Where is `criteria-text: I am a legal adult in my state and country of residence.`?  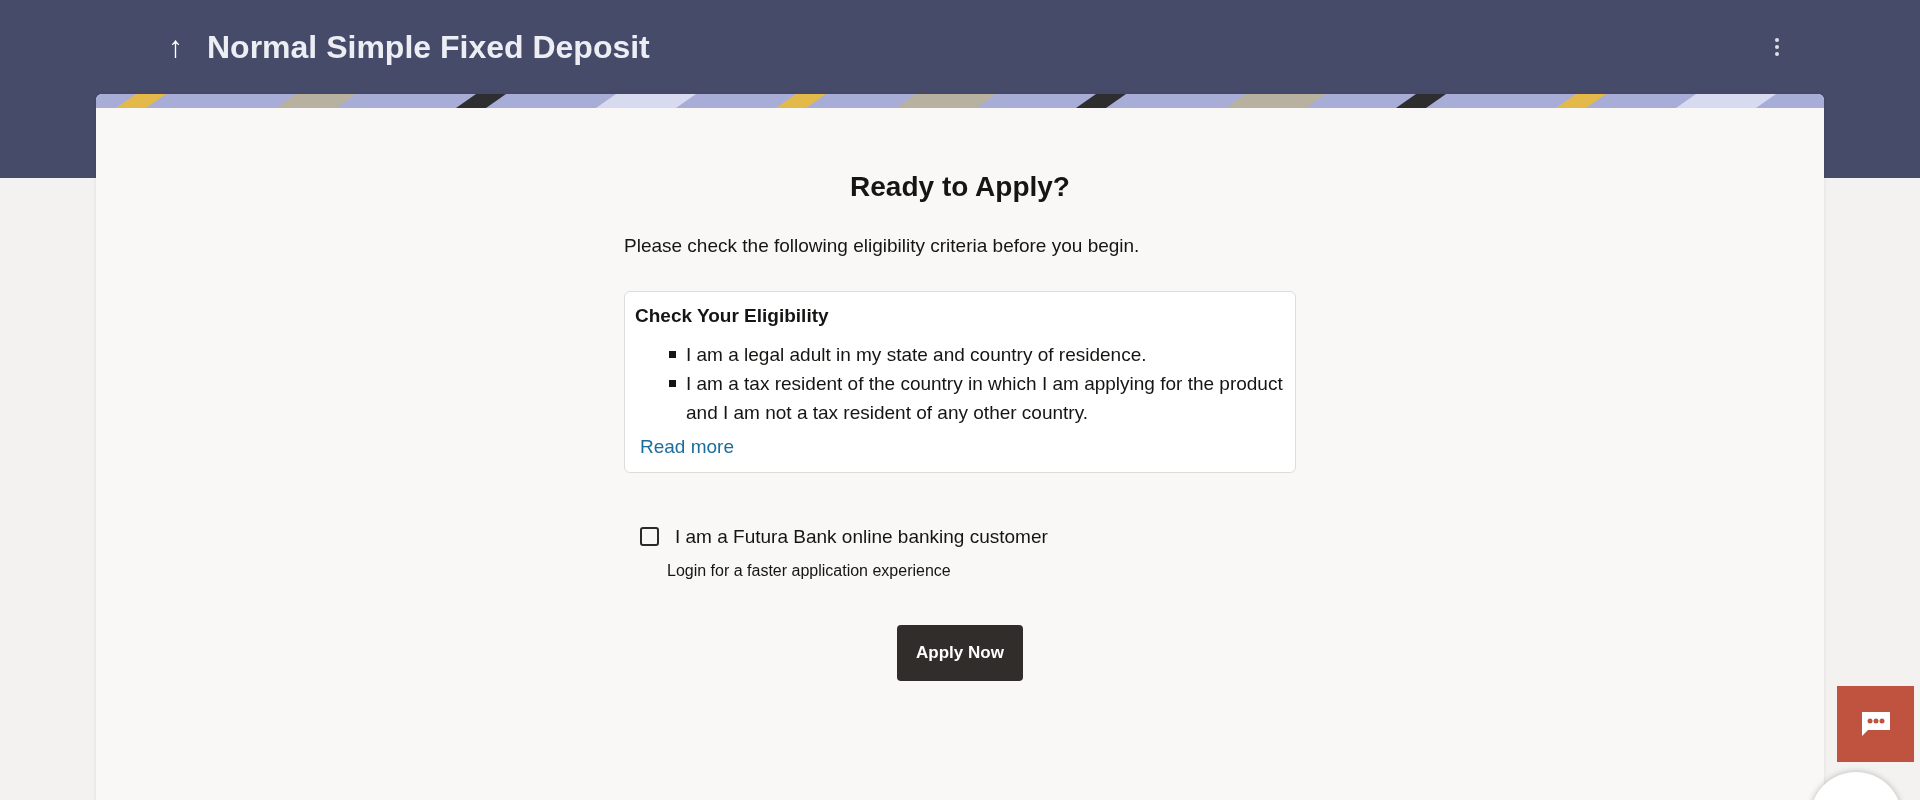 criteria-text: I am a legal adult in my state and country of residence. is located at coordinates (916, 355).